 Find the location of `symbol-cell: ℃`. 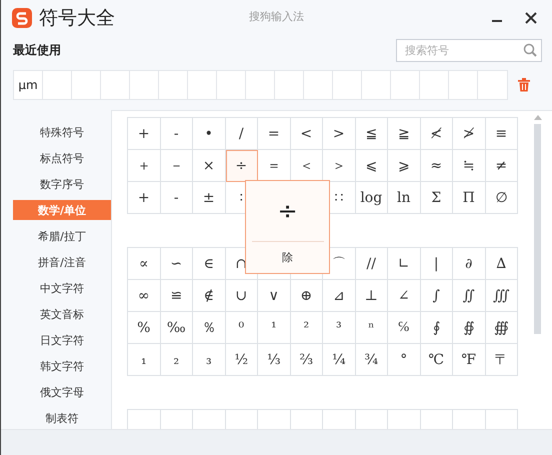

symbol-cell: ℃ is located at coordinates (436, 360).